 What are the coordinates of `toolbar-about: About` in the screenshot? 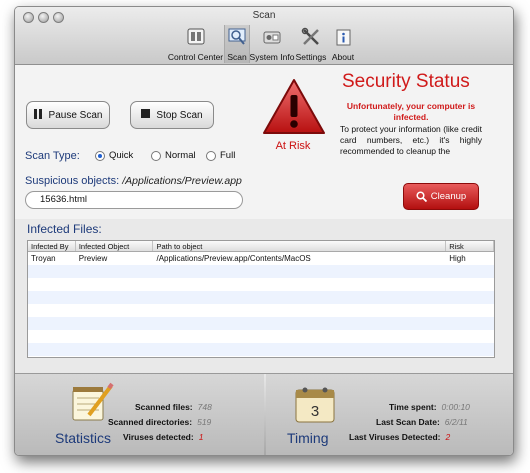 It's located at (343, 44).